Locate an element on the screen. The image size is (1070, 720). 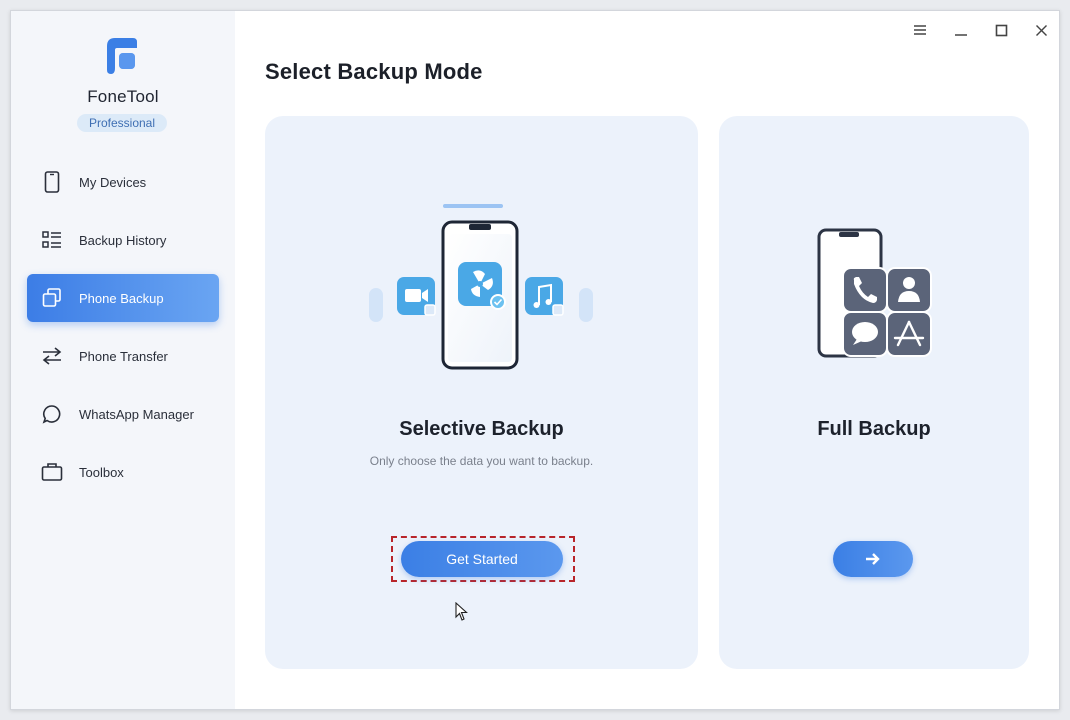
sidebar-item-phone-transfer: Phone Transfer is located at coordinates (123, 356).